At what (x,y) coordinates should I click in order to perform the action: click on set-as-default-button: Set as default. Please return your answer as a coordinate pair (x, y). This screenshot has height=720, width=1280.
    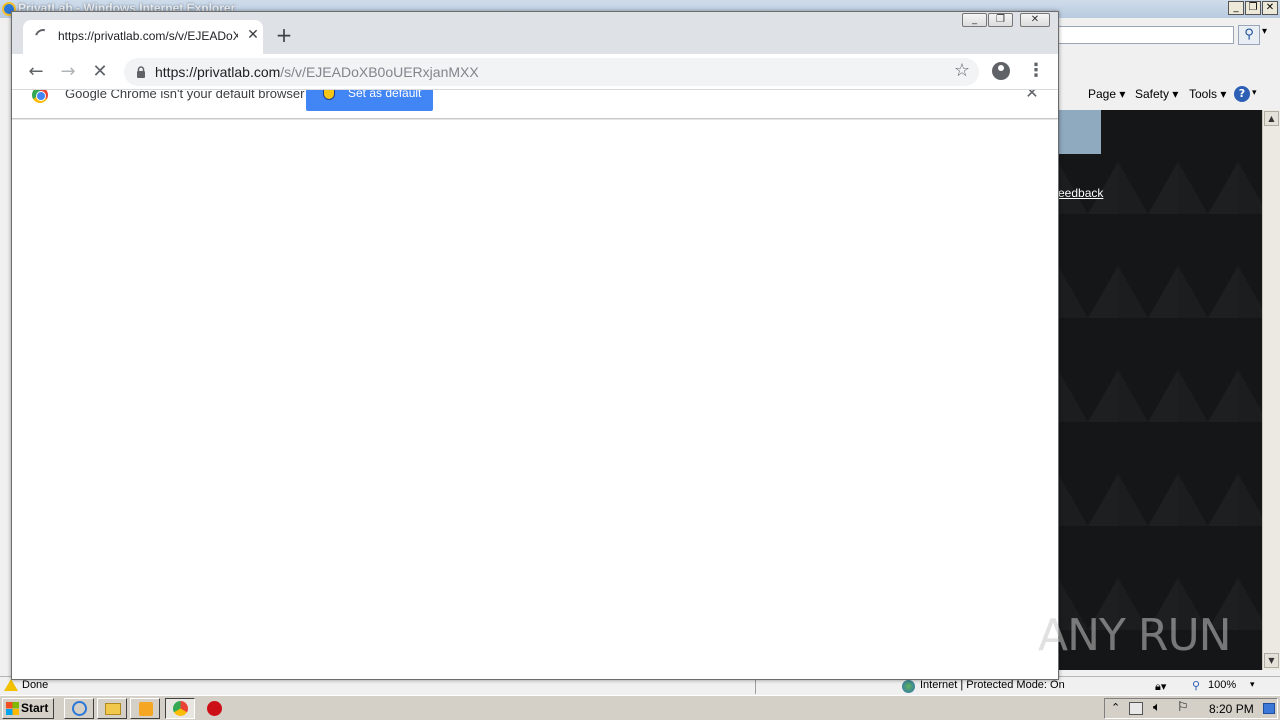
    Looking at the image, I should click on (369, 100).